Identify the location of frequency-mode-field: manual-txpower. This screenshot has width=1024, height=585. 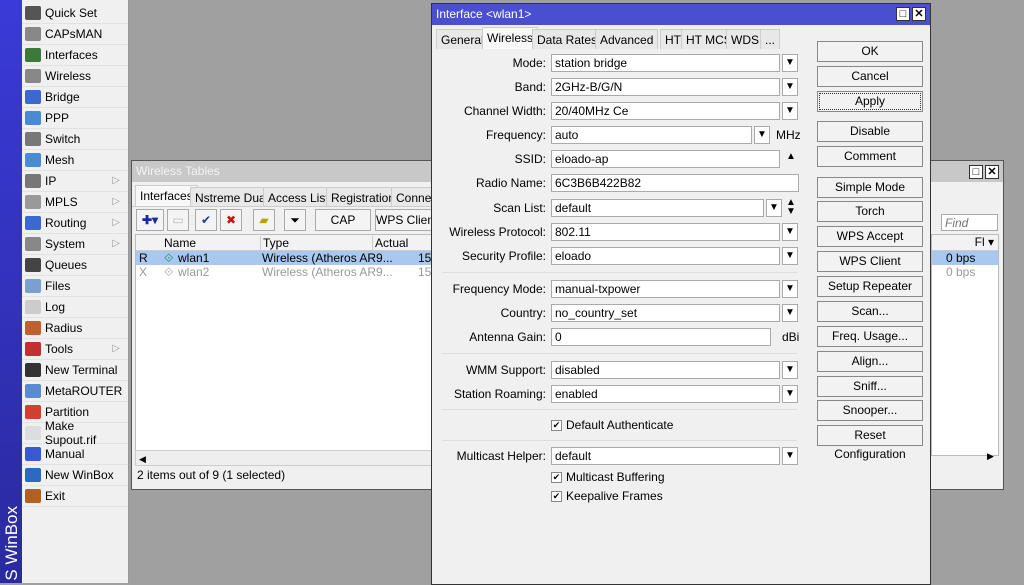
(665, 289).